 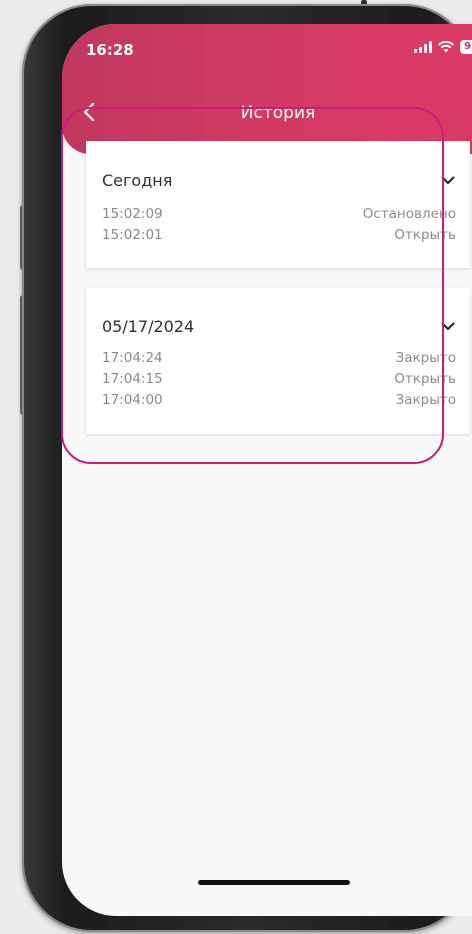 I want to click on group-date: Сегодня, so click(x=137, y=180).